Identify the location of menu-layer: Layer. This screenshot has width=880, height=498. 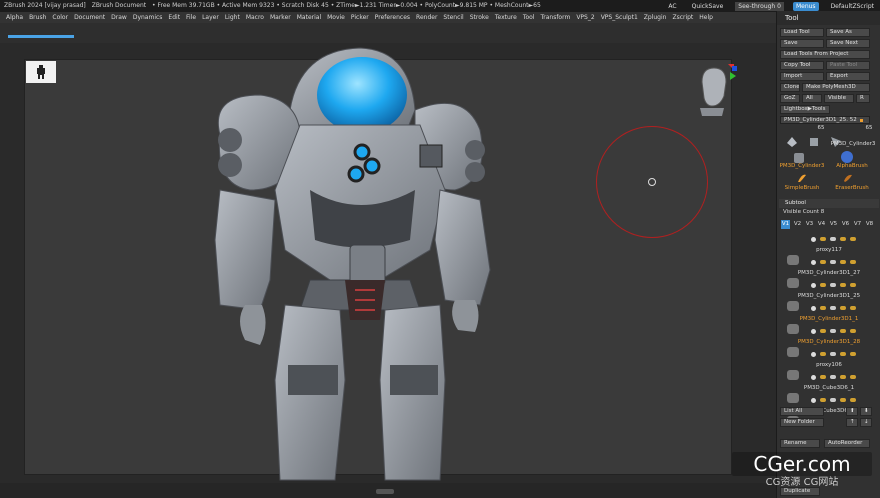
(210, 17).